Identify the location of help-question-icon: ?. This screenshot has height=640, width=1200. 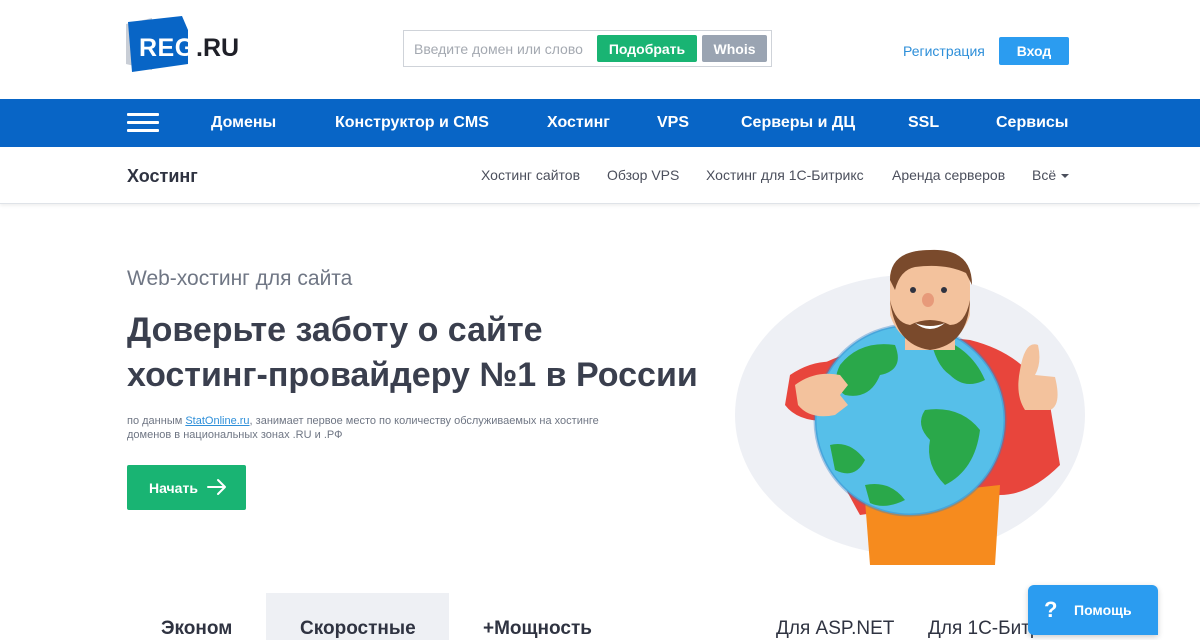
(1051, 609).